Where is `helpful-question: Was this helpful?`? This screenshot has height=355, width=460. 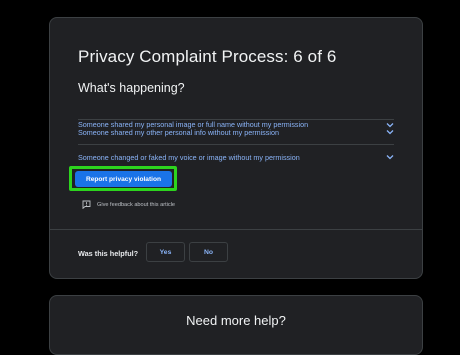
helpful-question: Was this helpful? is located at coordinates (108, 253).